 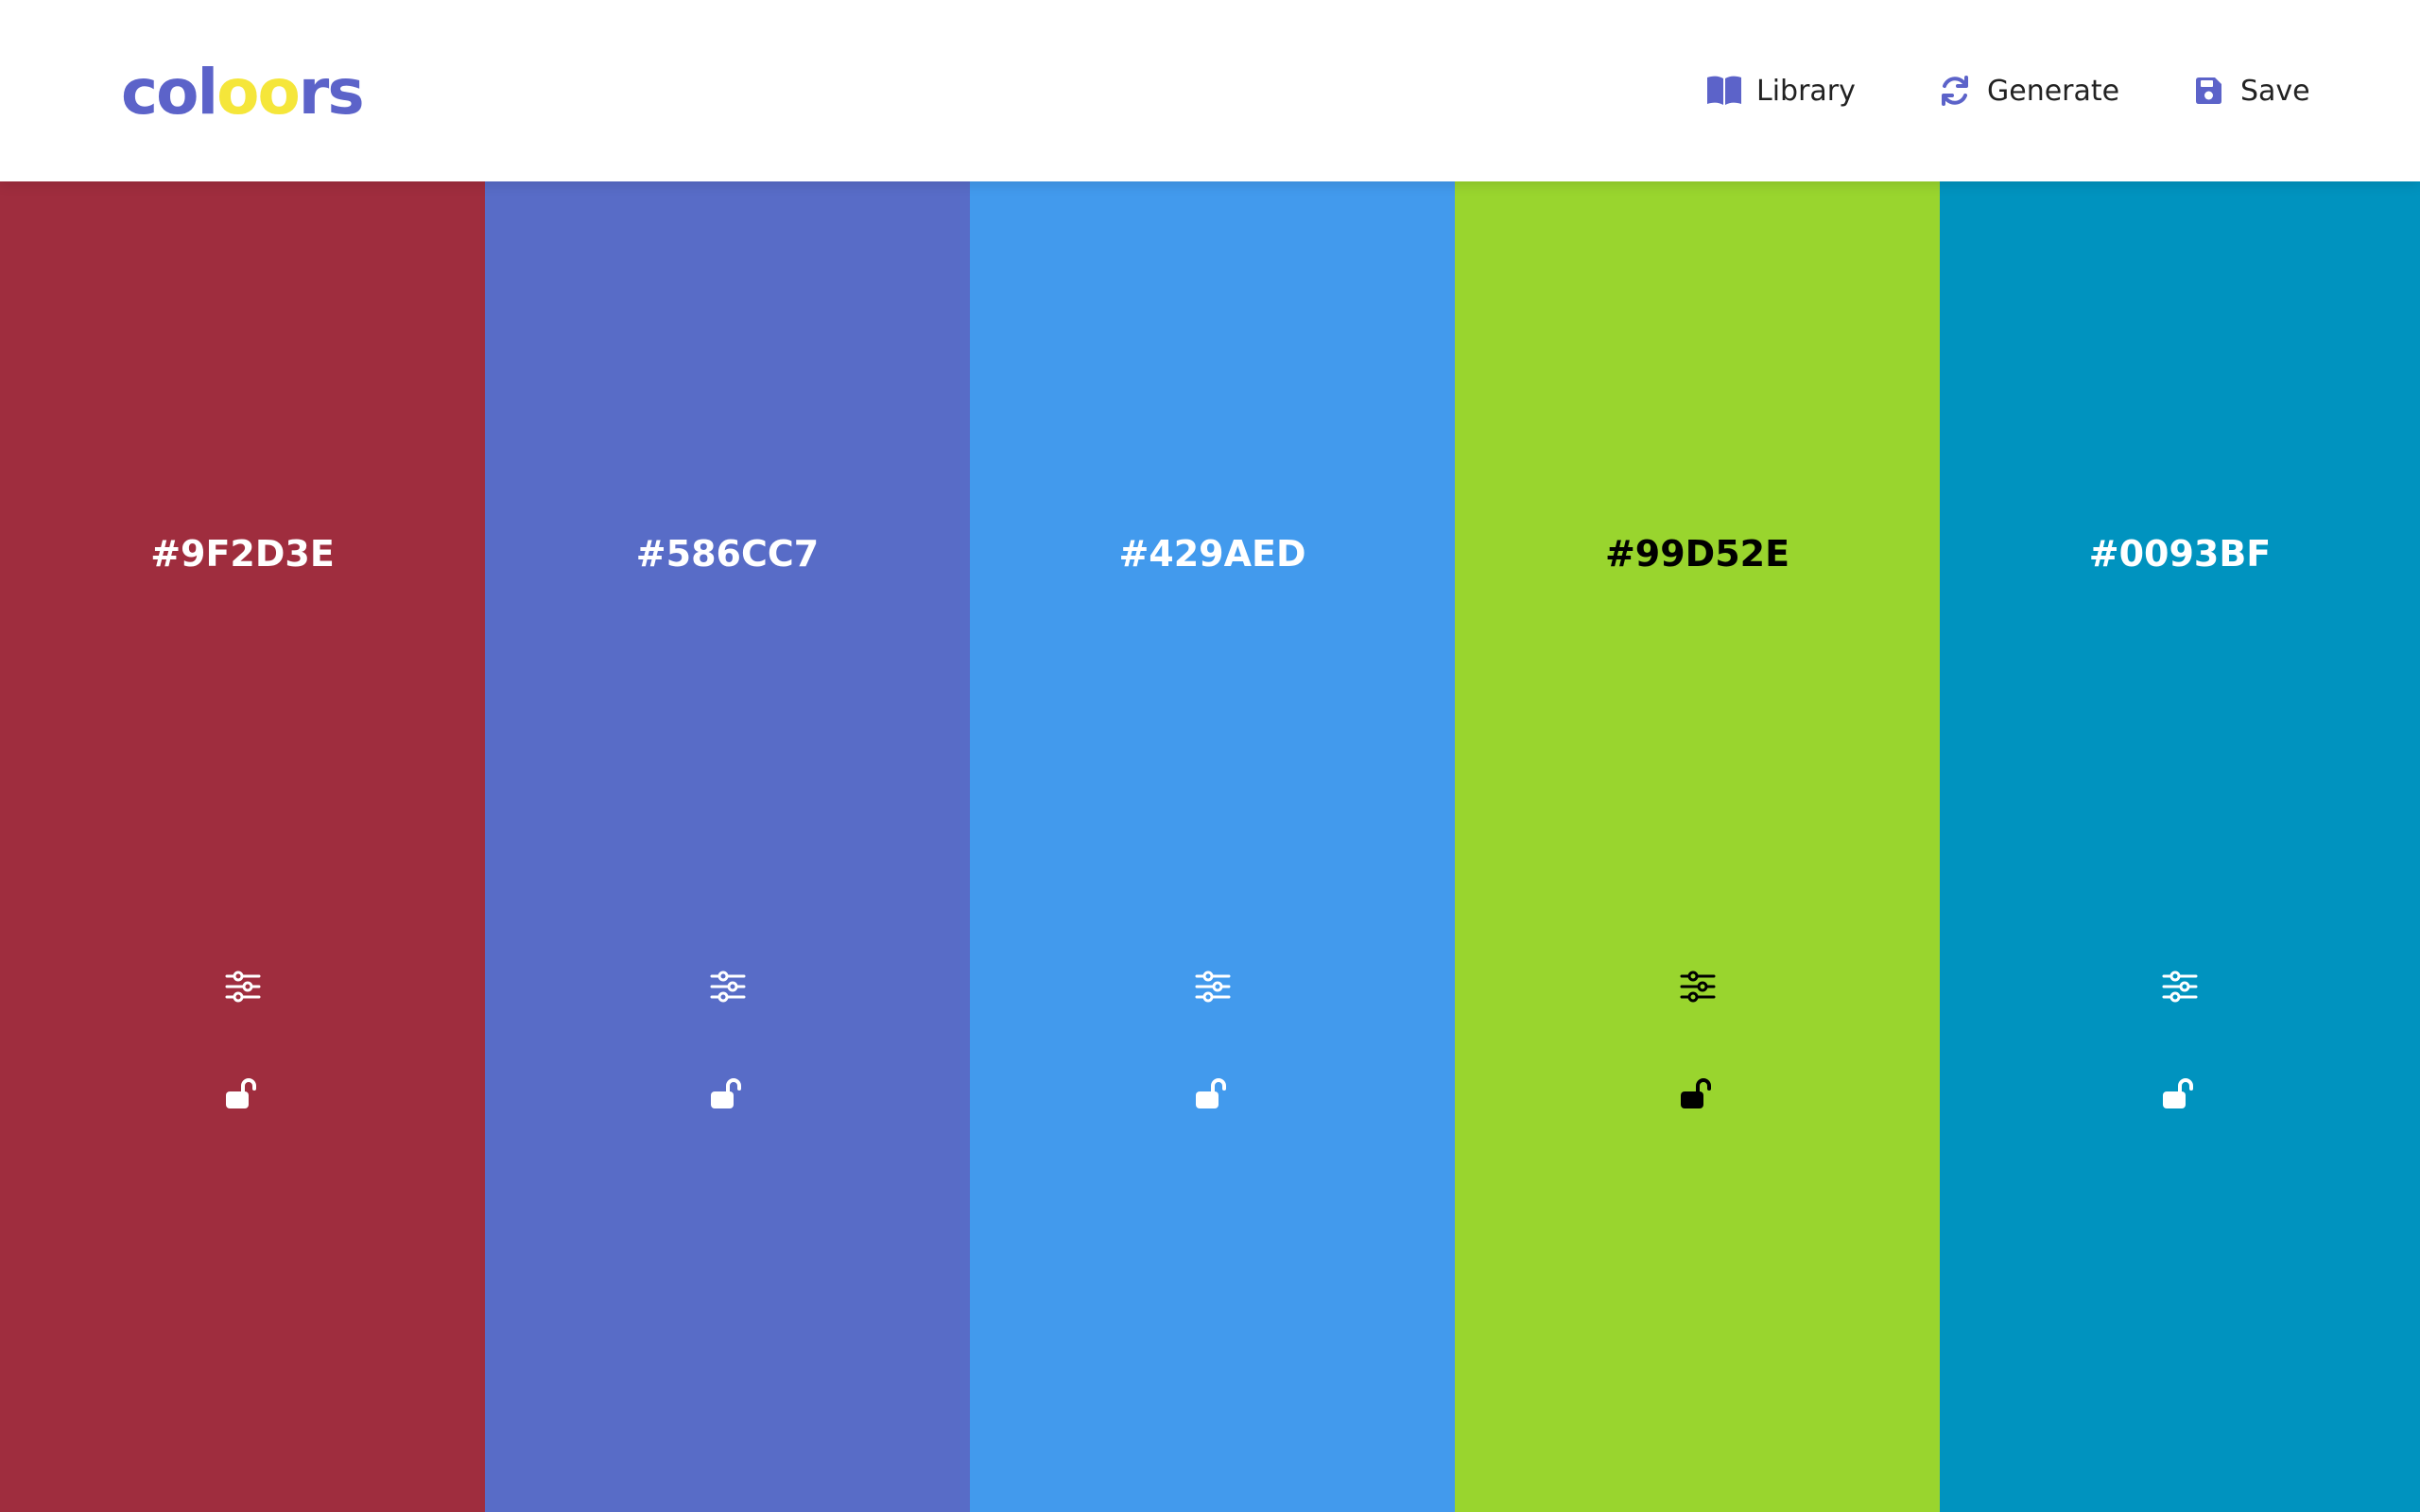 What do you see at coordinates (1210, 90) in the screenshot?
I see `top-bar: coloors Library Generate Save` at bounding box center [1210, 90].